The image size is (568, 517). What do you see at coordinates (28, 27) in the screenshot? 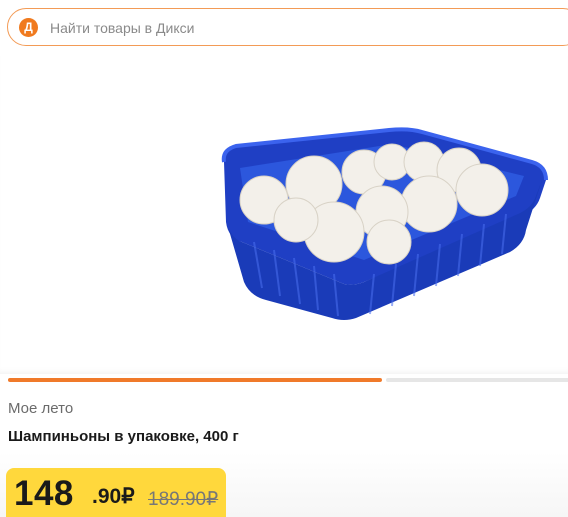
I see `dixy-logo-icon: Д` at bounding box center [28, 27].